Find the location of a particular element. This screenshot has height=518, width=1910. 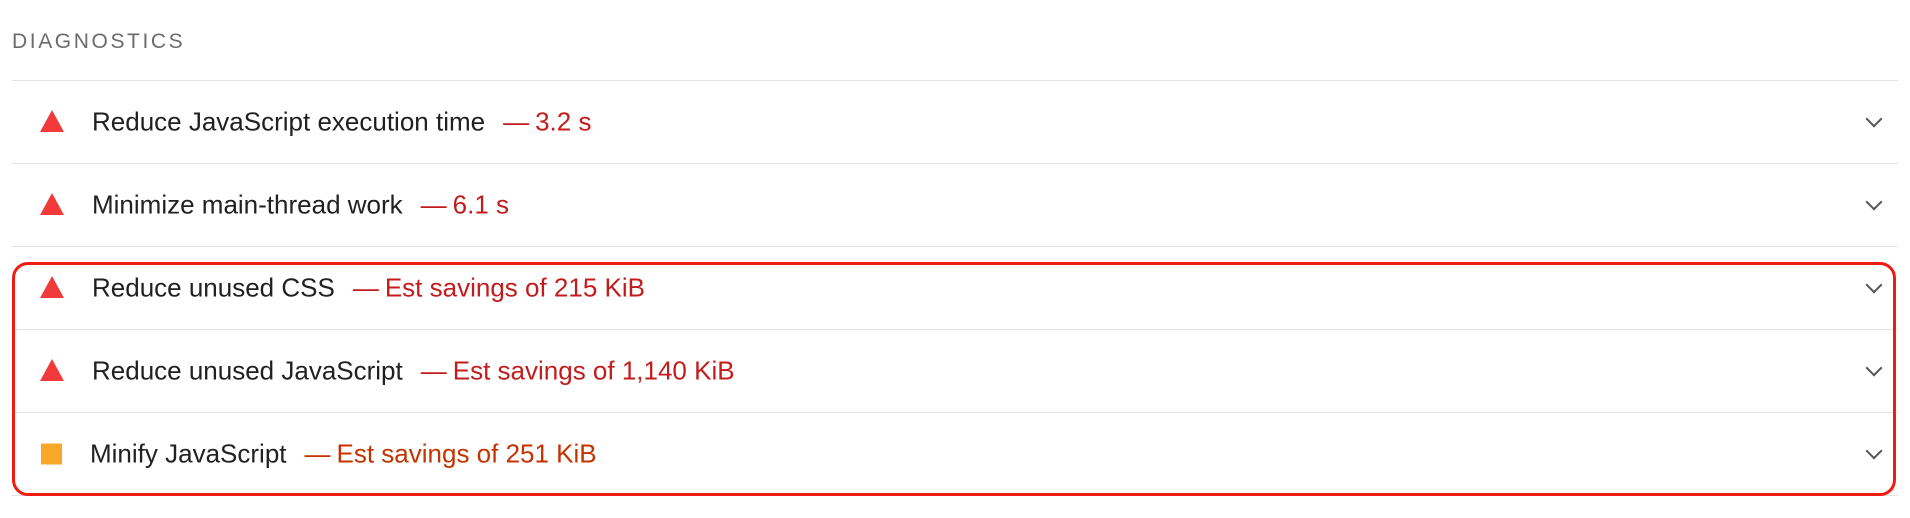

audit-label: Minimize main-thread work —6.1 s is located at coordinates (301, 204).